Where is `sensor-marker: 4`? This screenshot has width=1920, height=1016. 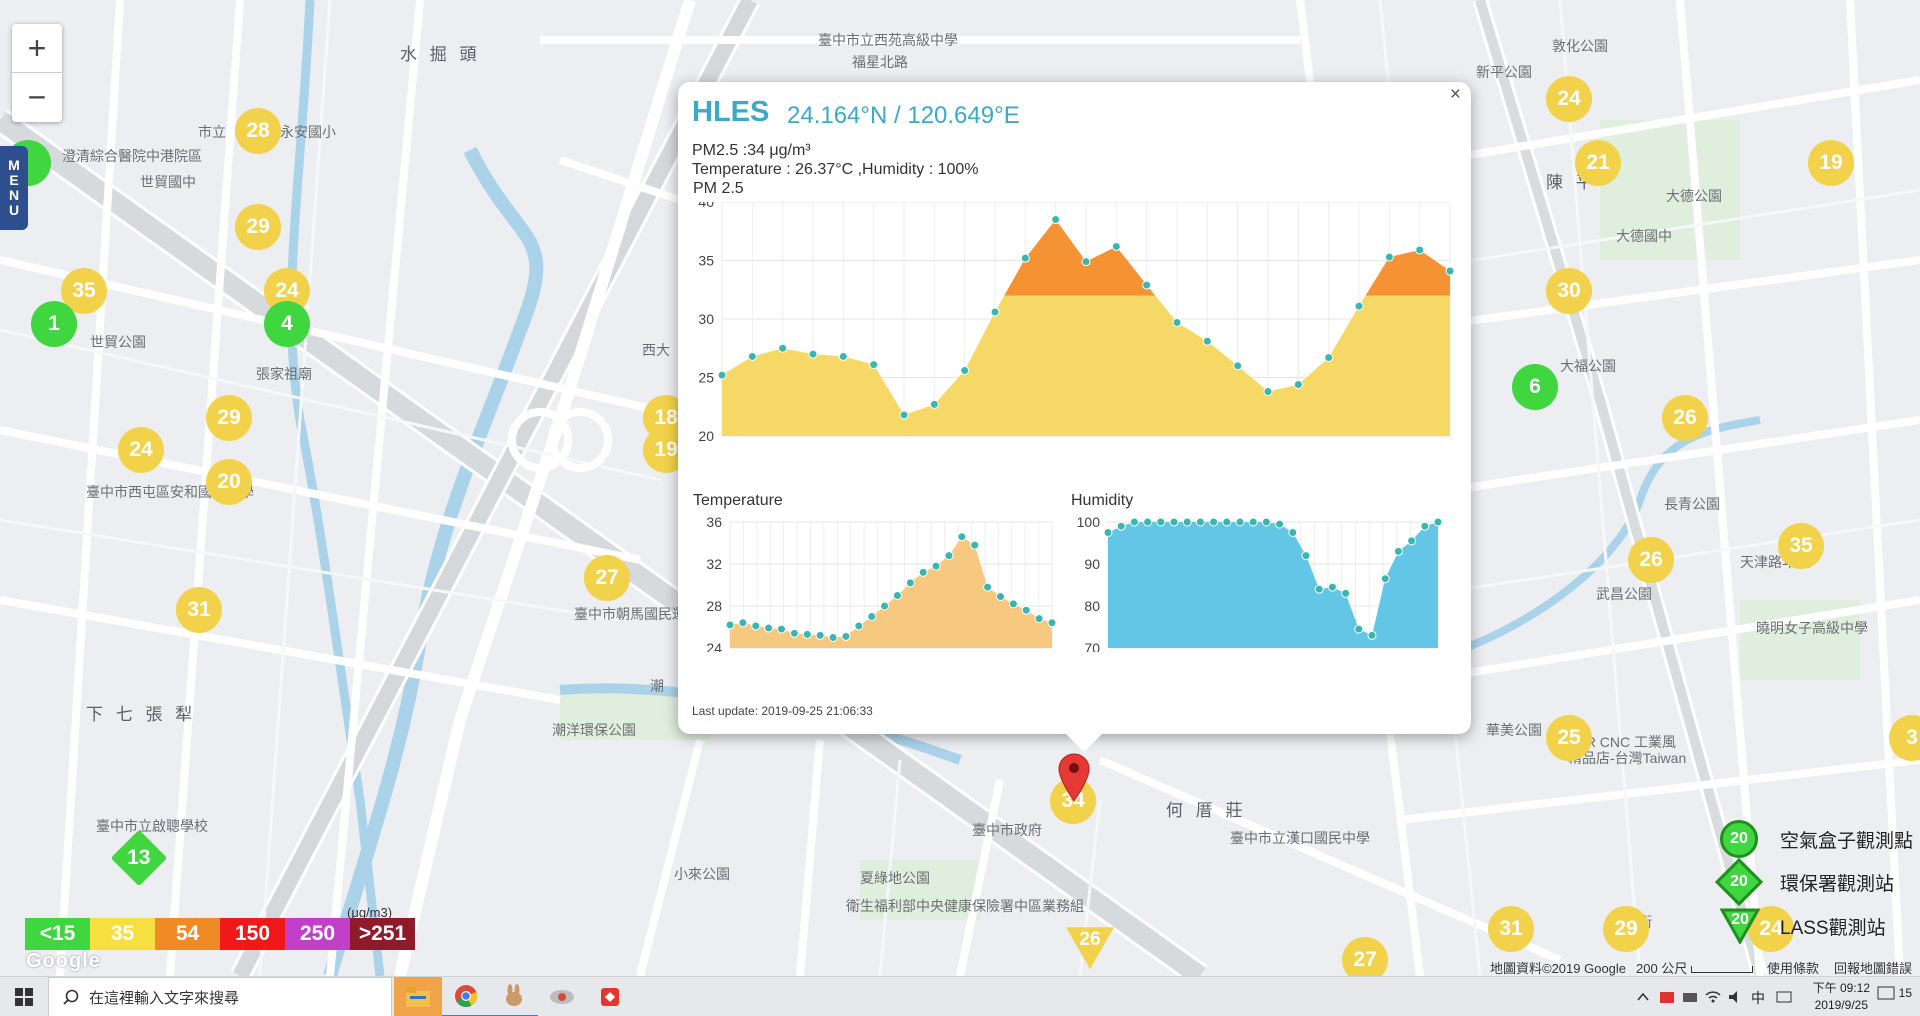 sensor-marker: 4 is located at coordinates (287, 324).